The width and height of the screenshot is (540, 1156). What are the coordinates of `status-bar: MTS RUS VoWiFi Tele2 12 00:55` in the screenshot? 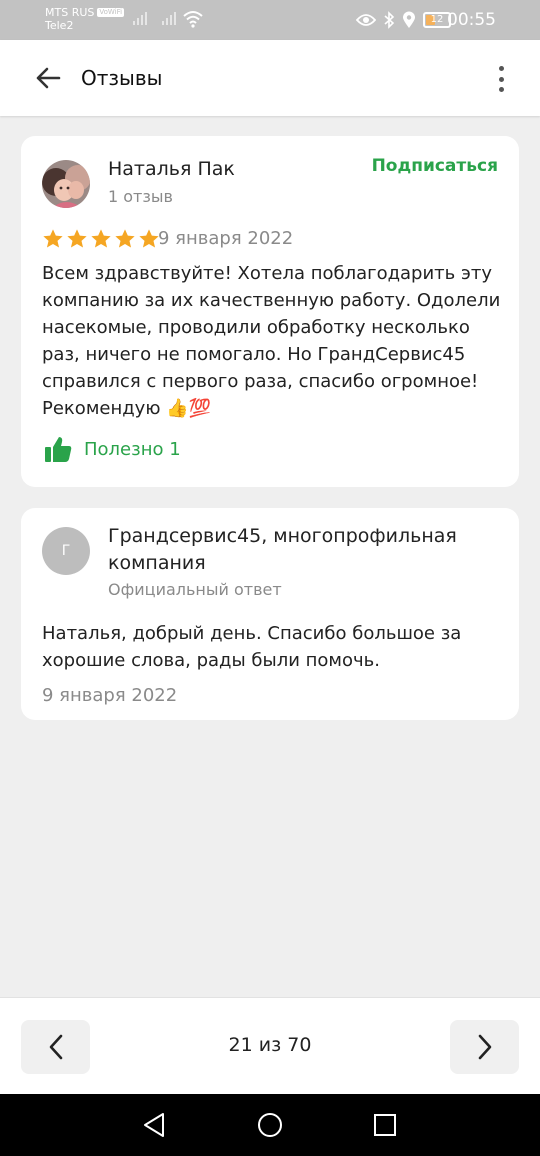 It's located at (270, 20).